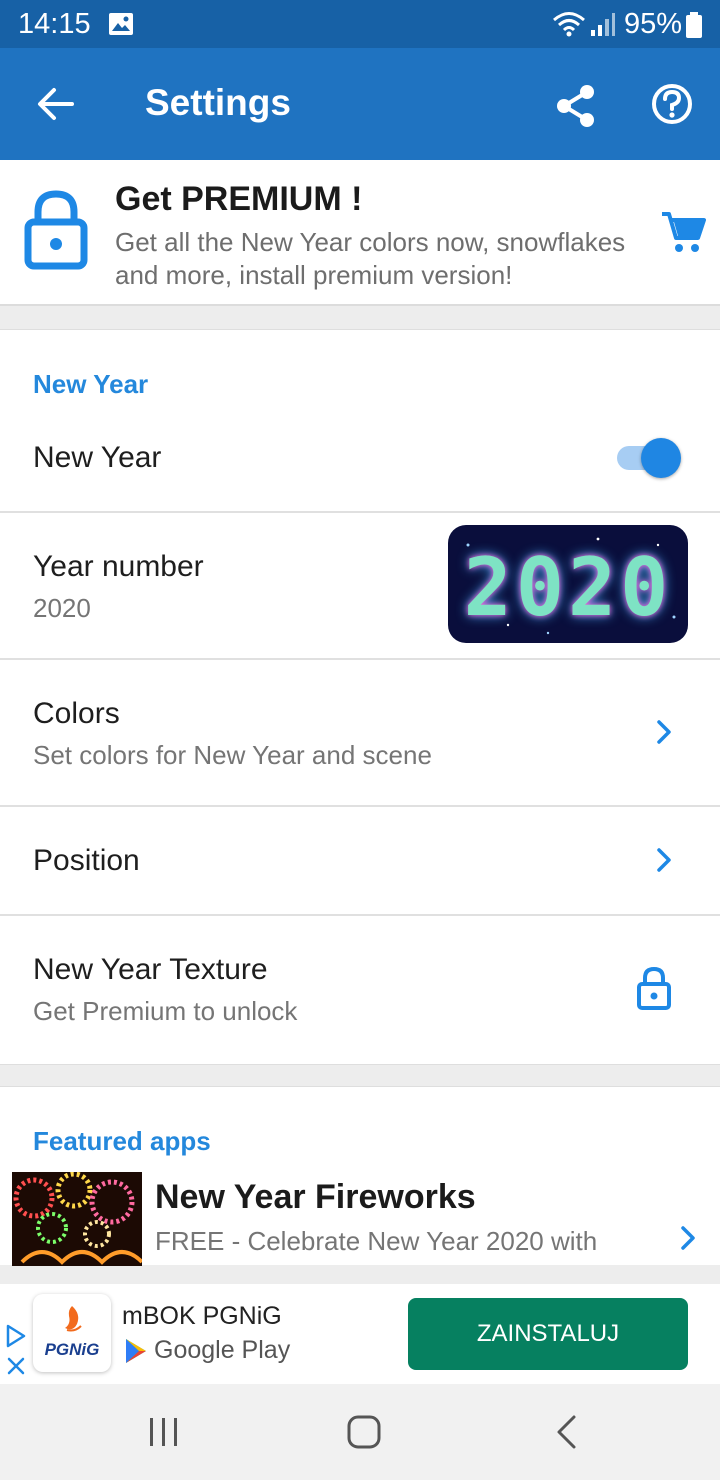 This screenshot has width=720, height=1480. I want to click on ad-close-icon, so click(16, 1366).